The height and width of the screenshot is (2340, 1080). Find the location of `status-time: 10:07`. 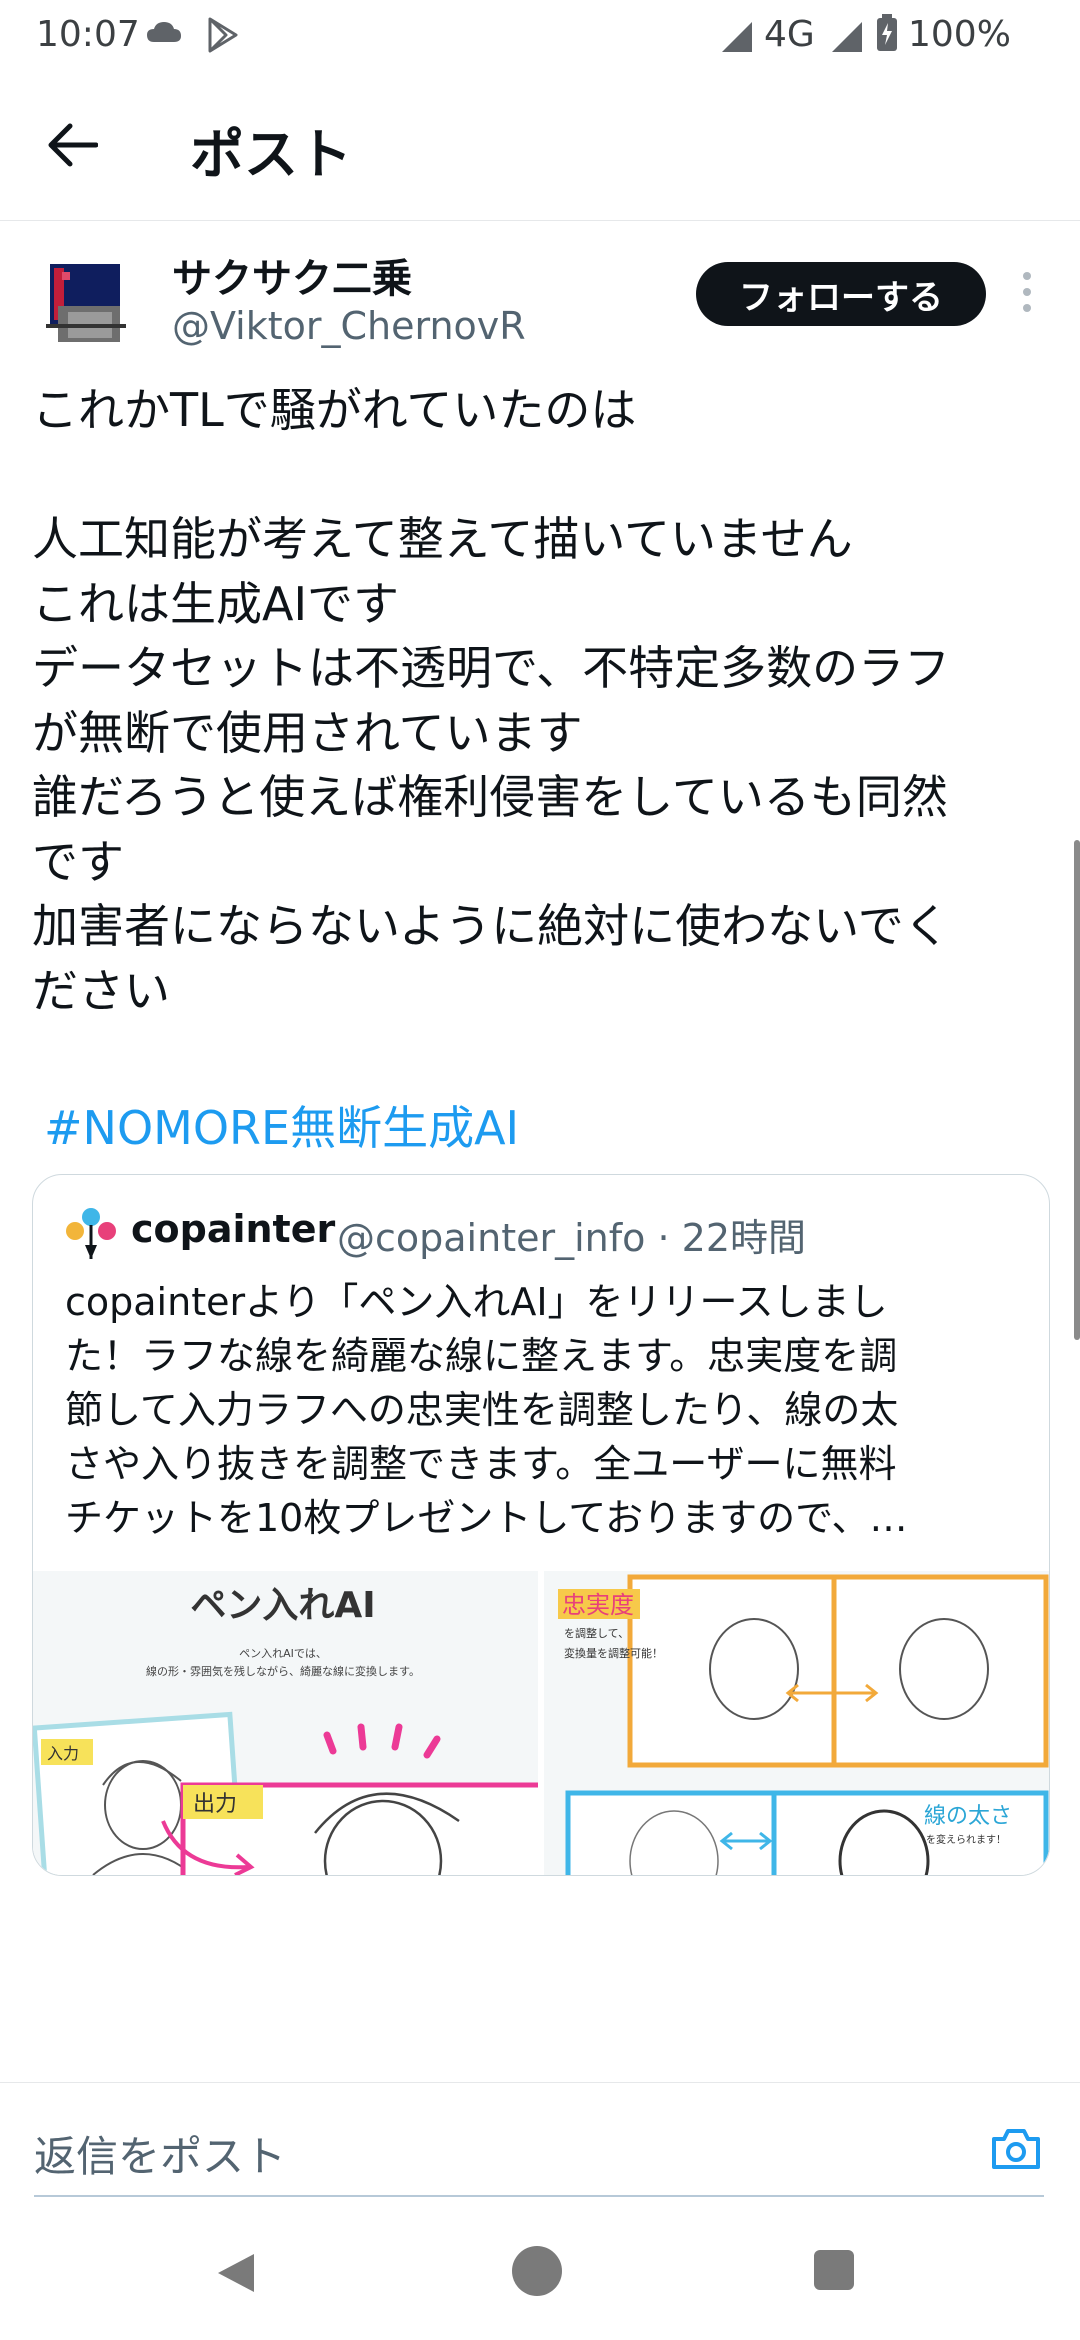

status-time: 10:07 is located at coordinates (88, 34).